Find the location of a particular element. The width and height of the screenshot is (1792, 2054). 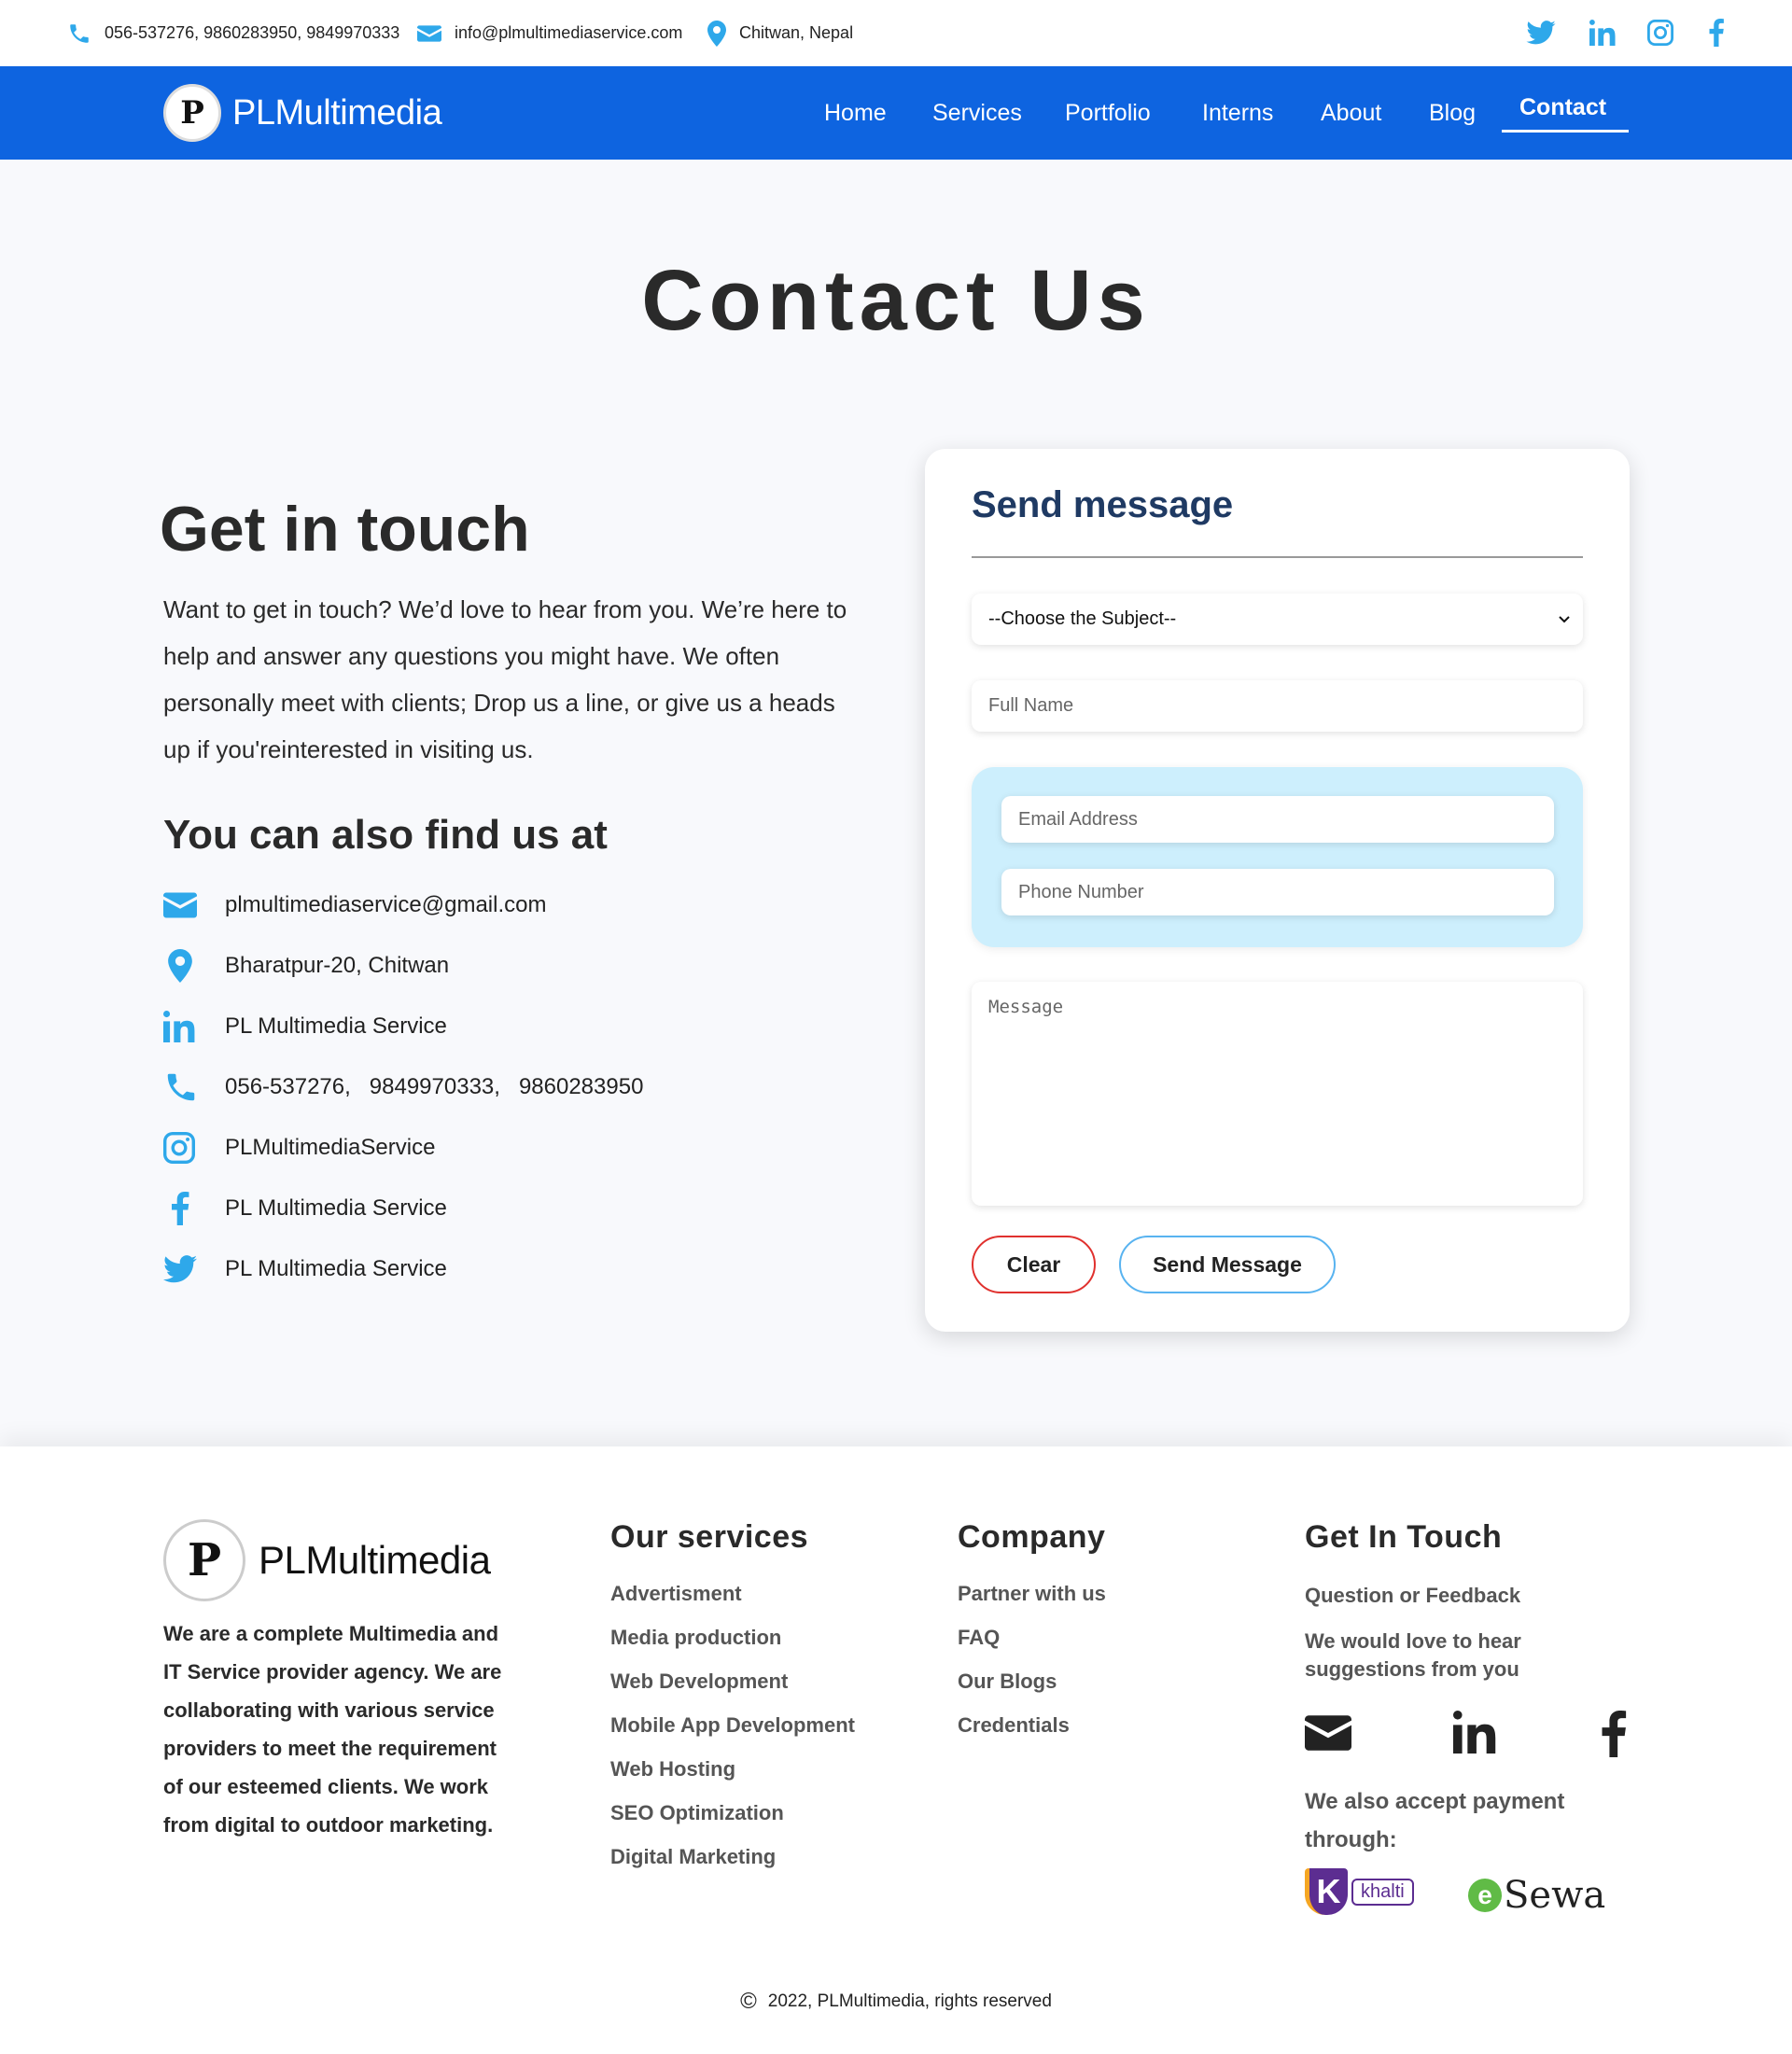

subject-select-value: --Choose the Subject-- is located at coordinates (1082, 618).